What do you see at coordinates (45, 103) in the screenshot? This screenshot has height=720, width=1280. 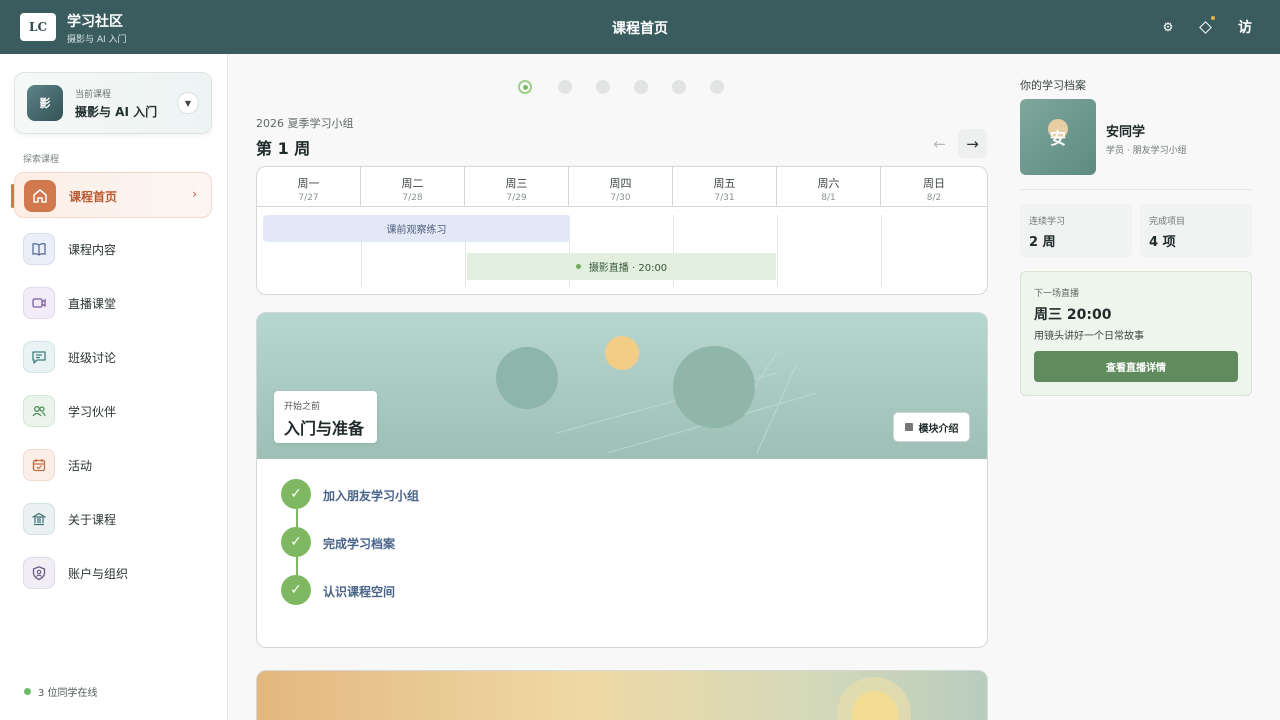 I see `course-thumbnail: 影` at bounding box center [45, 103].